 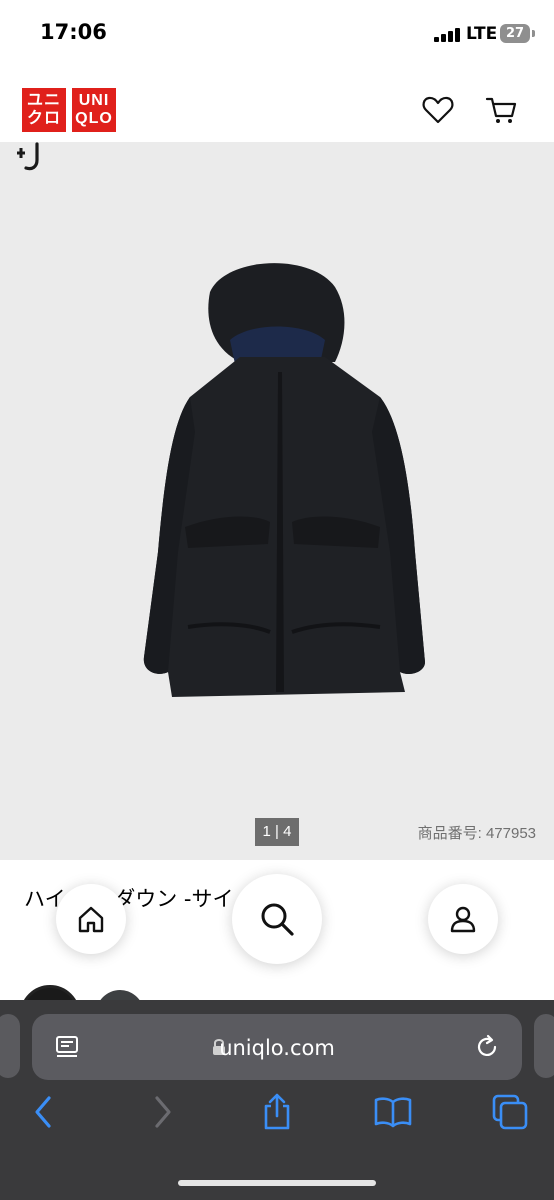 I want to click on reload-icon, so click(x=487, y=1047).